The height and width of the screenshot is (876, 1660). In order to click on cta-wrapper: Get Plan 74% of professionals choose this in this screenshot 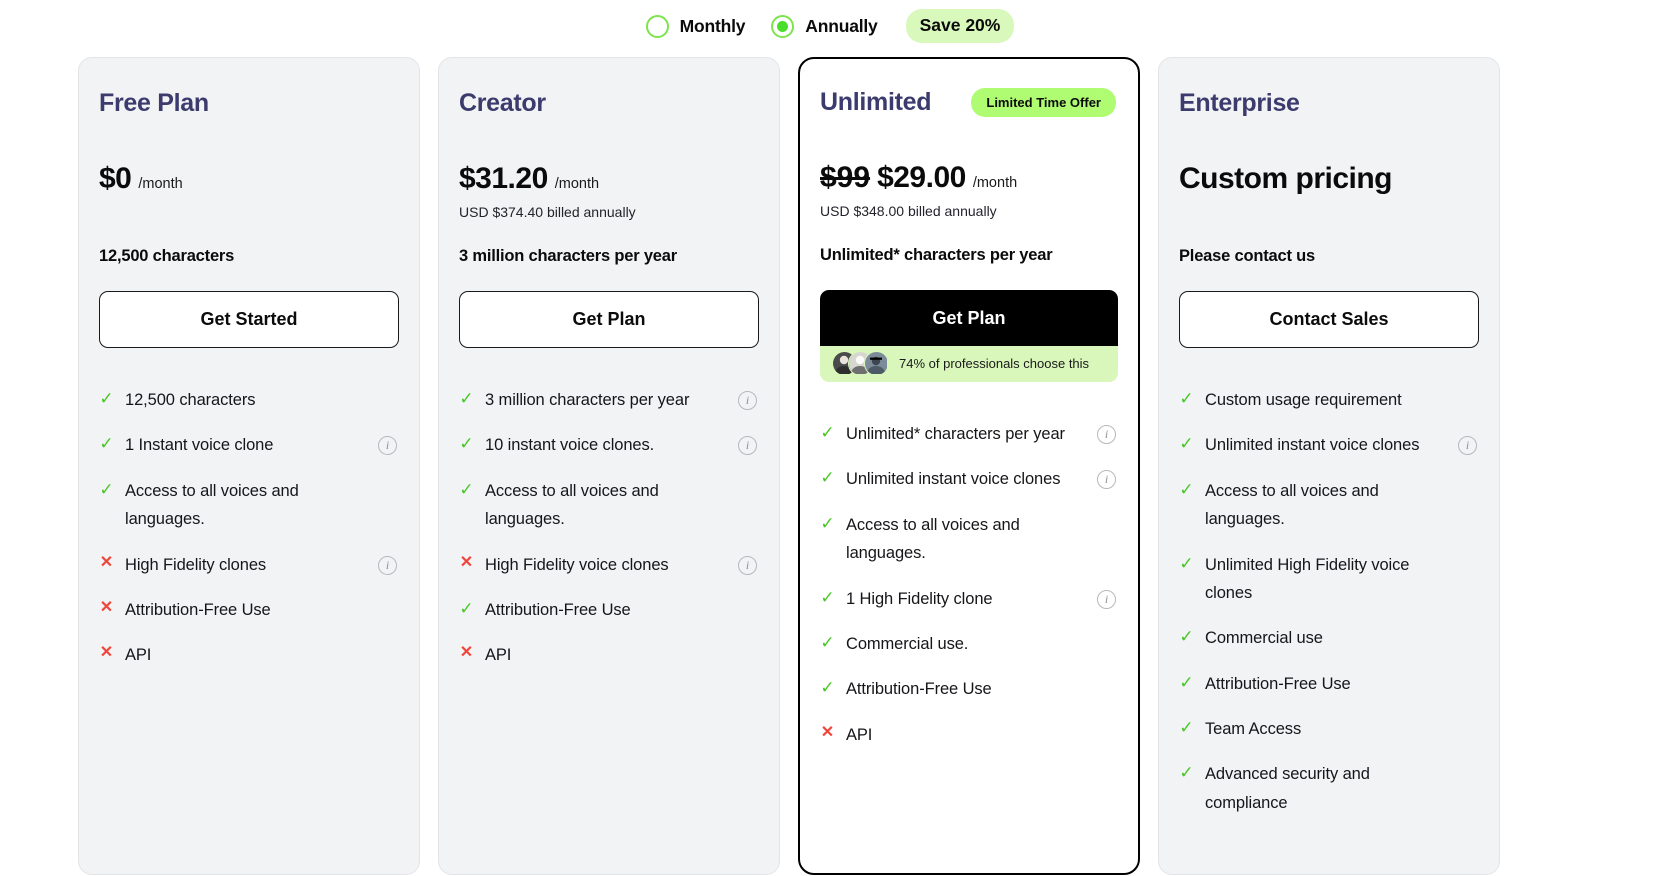, I will do `click(969, 336)`.